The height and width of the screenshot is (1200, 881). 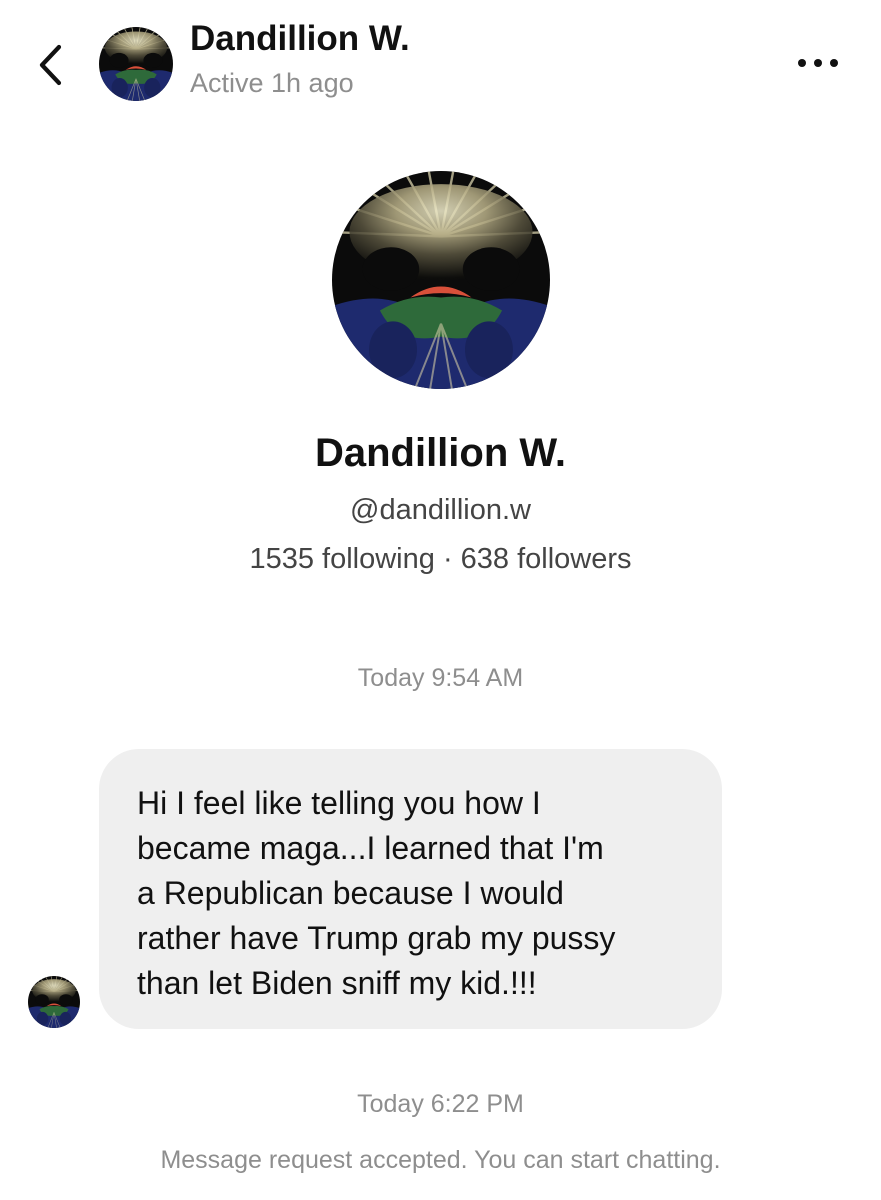 What do you see at coordinates (350, 893) in the screenshot?
I see `message-line: a Republican because I would` at bounding box center [350, 893].